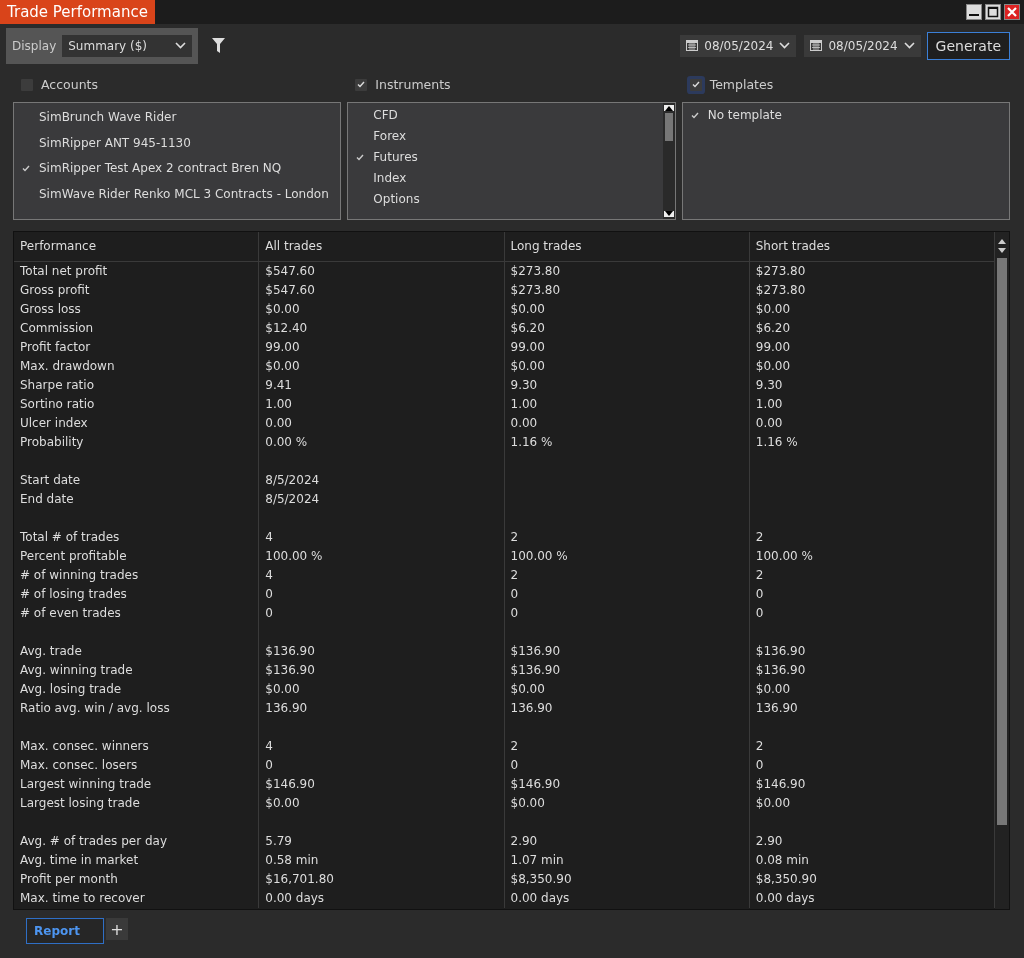 Image resolution: width=1024 pixels, height=958 pixels. I want to click on column-header: All trades, so click(382, 246).